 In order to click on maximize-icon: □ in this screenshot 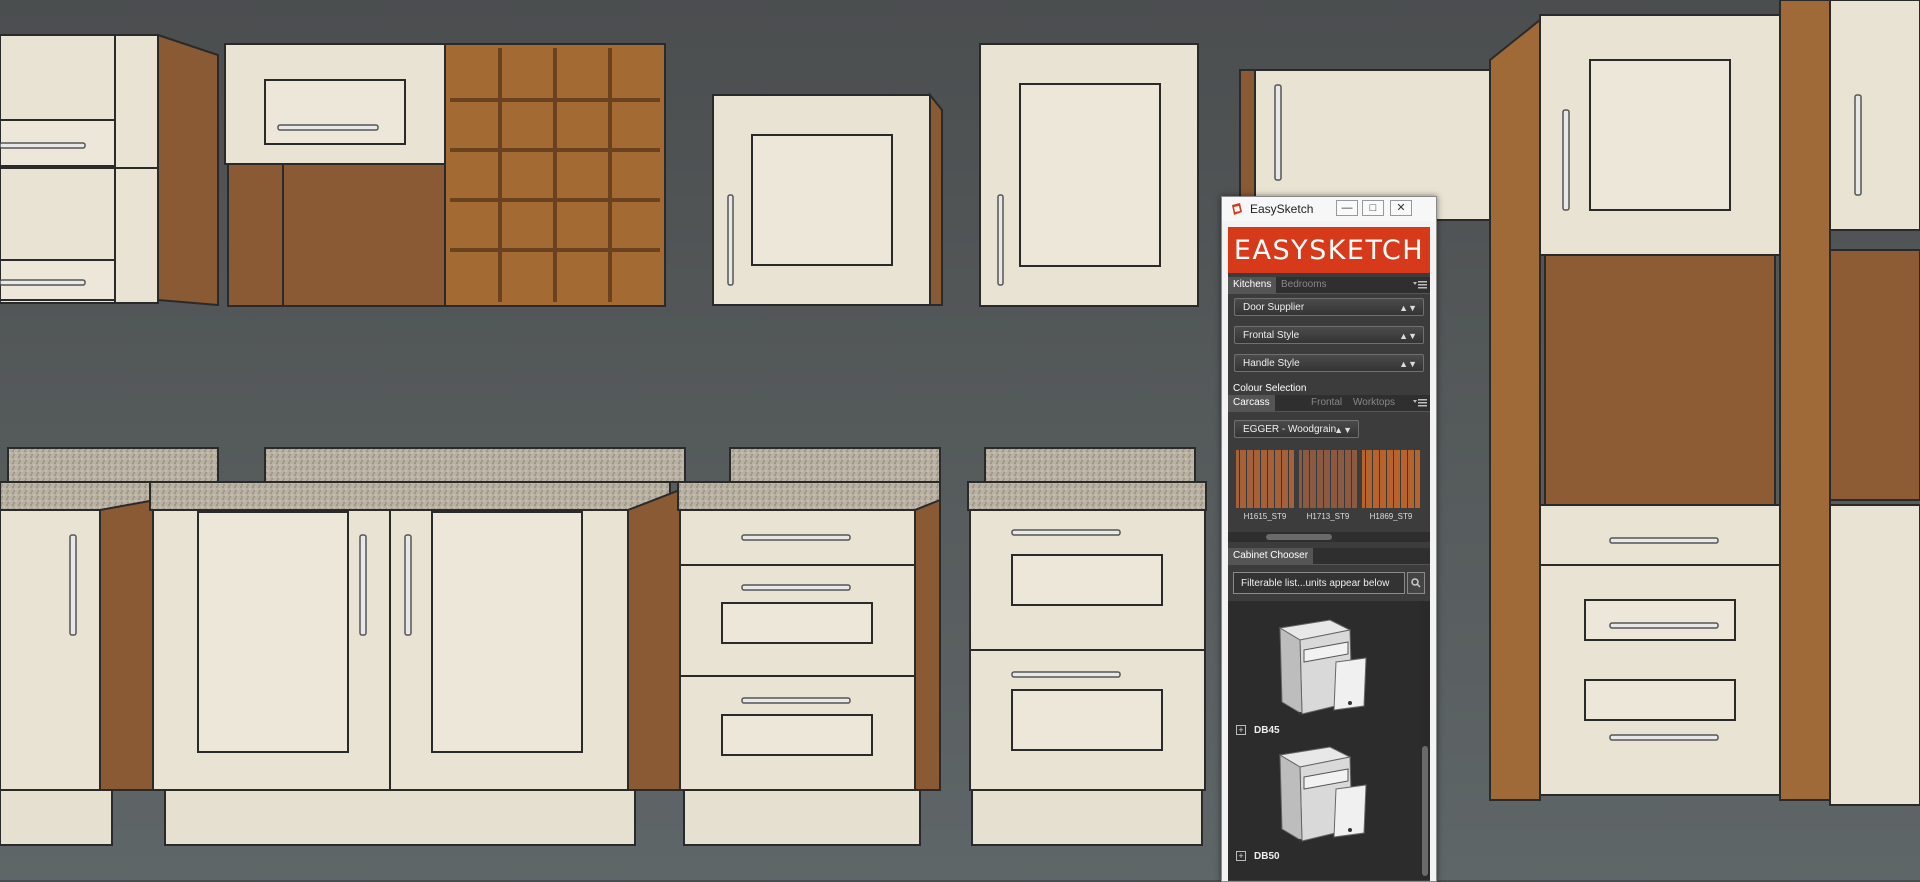, I will do `click(1373, 208)`.